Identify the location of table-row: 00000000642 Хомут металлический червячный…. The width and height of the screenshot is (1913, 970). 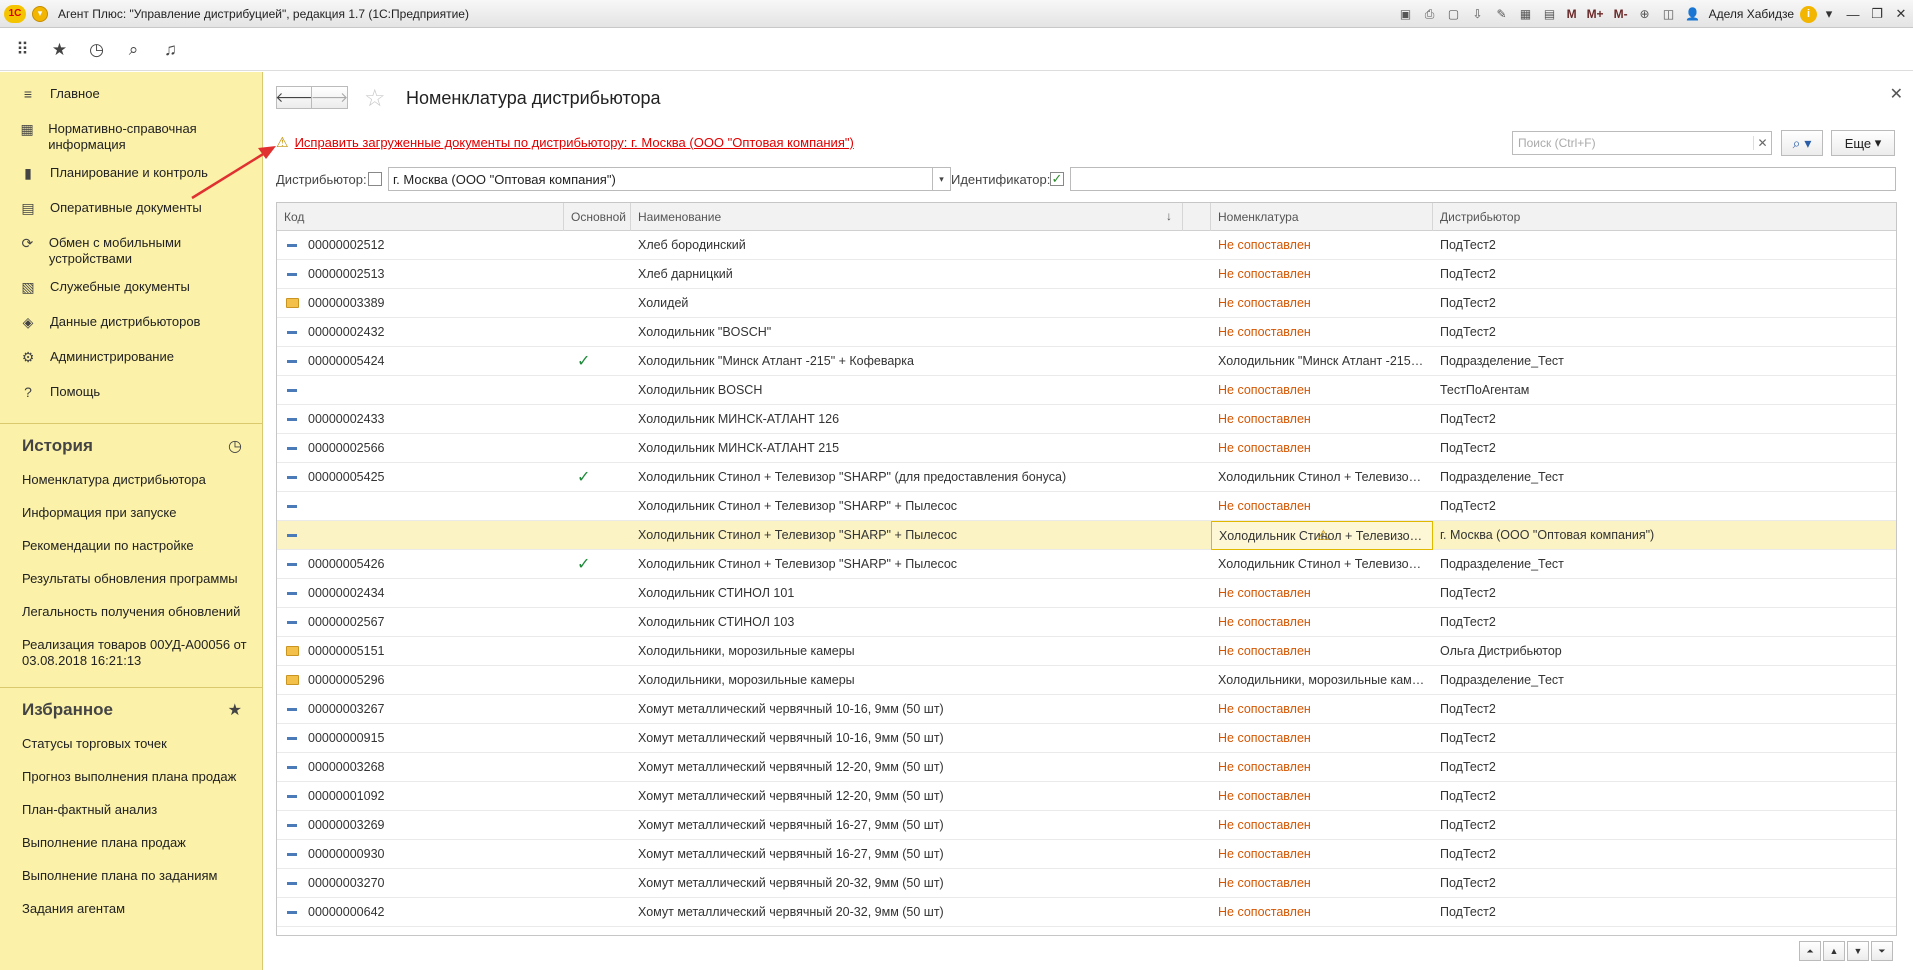
(1086, 912).